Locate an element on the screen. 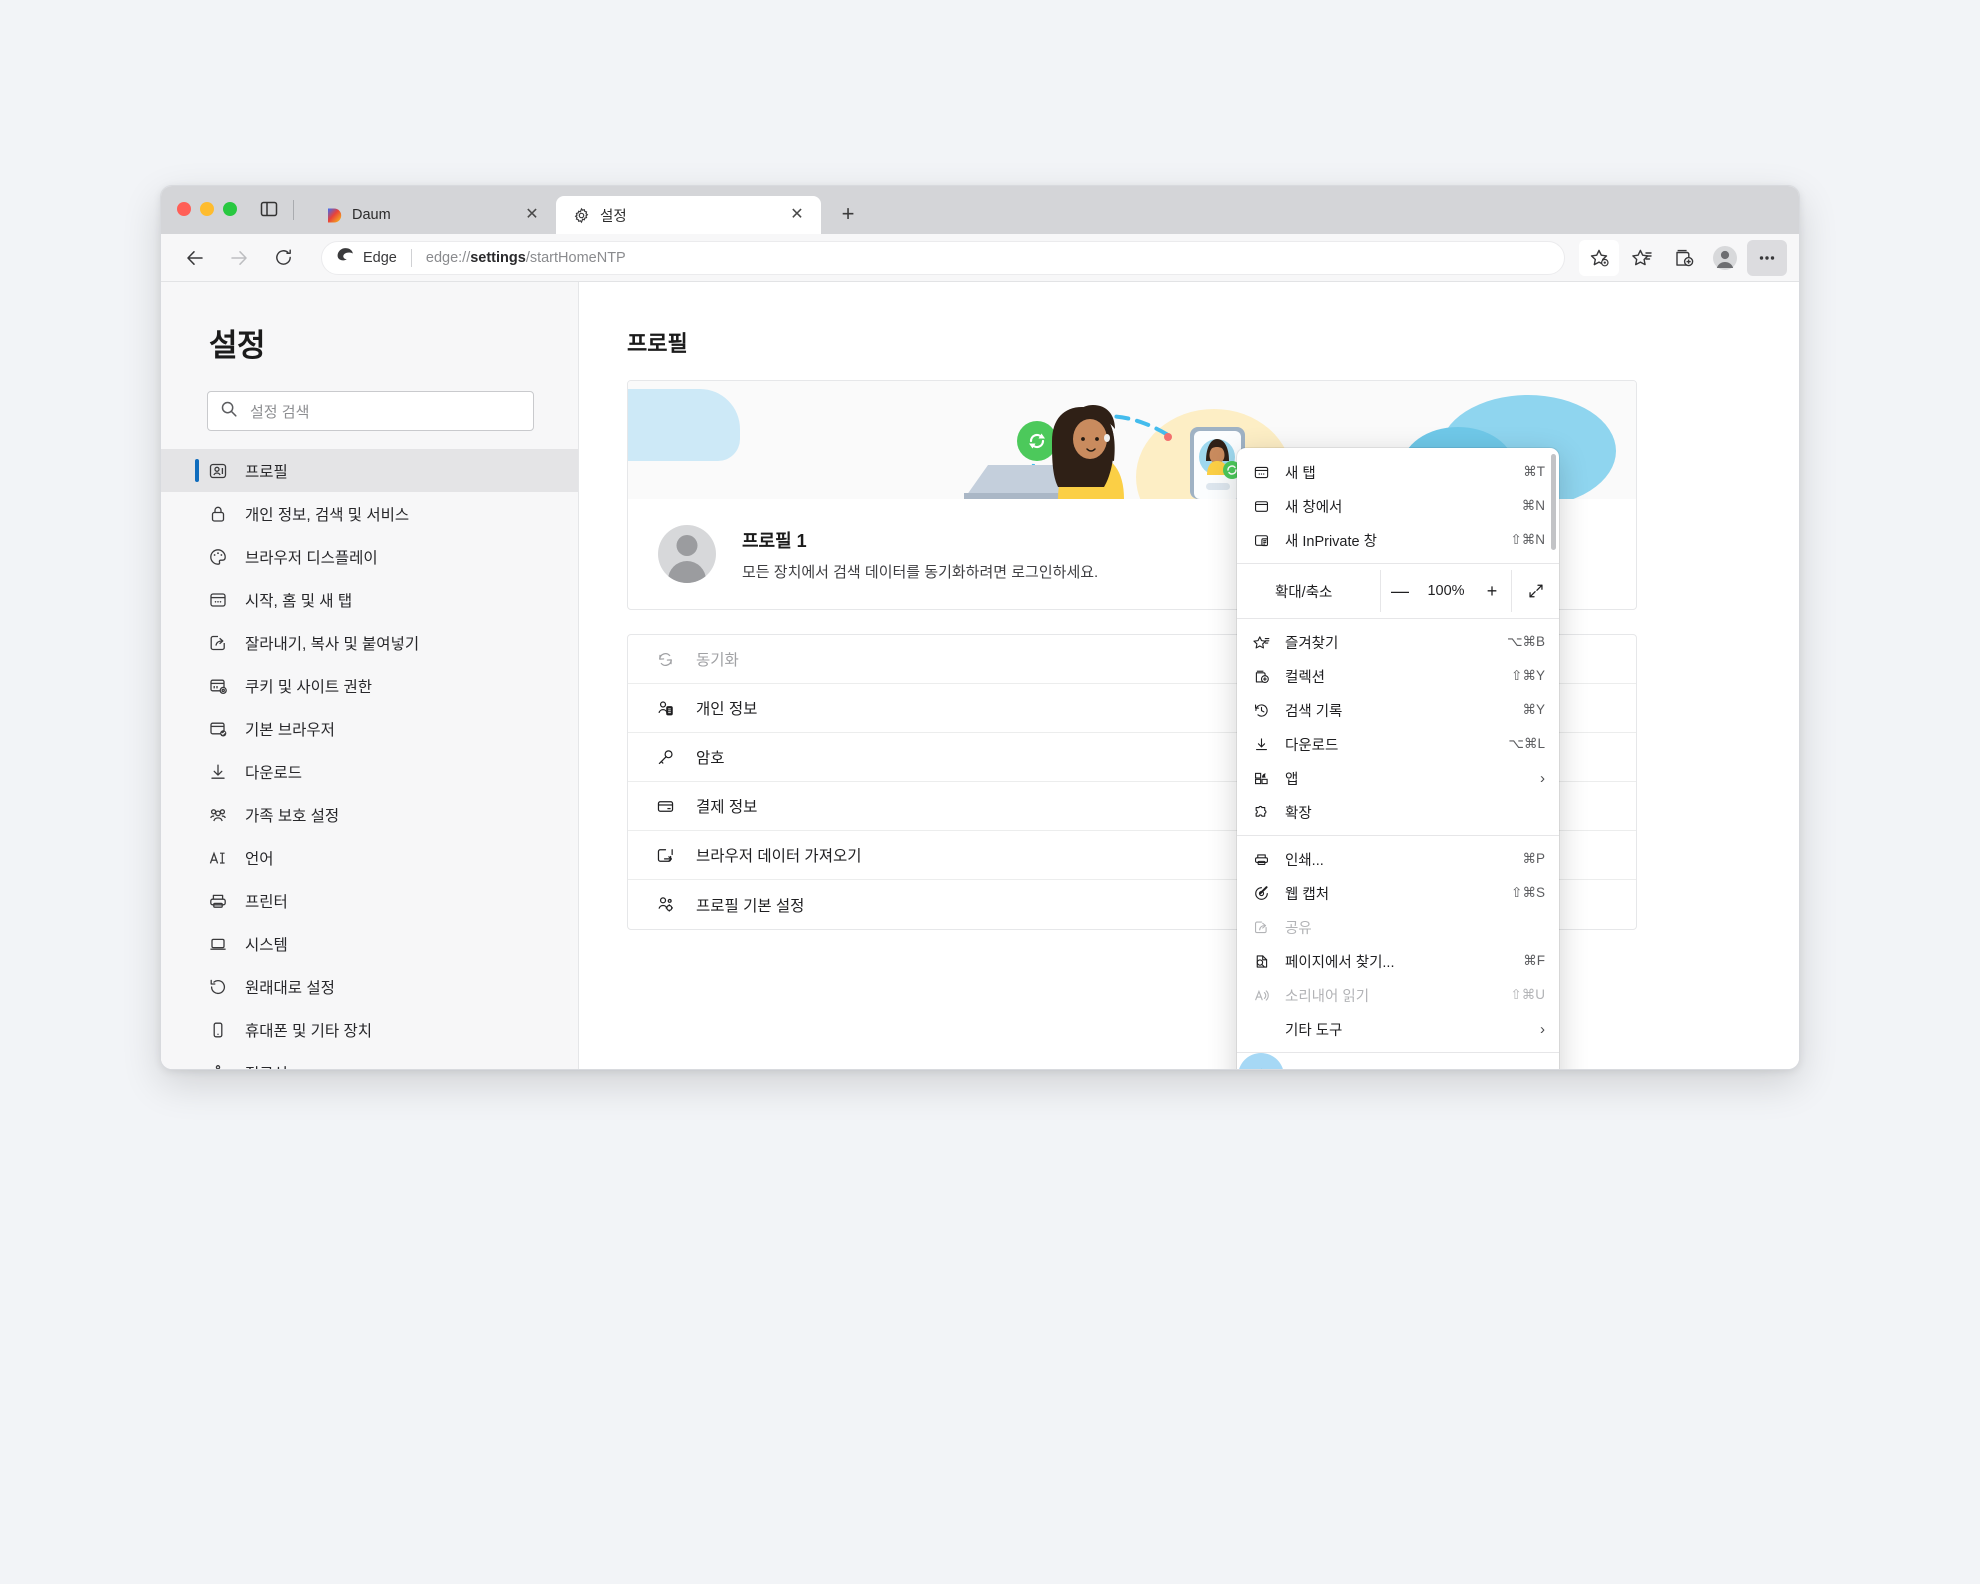 This screenshot has width=1980, height=1584. zoom-out-button: — is located at coordinates (1400, 591).